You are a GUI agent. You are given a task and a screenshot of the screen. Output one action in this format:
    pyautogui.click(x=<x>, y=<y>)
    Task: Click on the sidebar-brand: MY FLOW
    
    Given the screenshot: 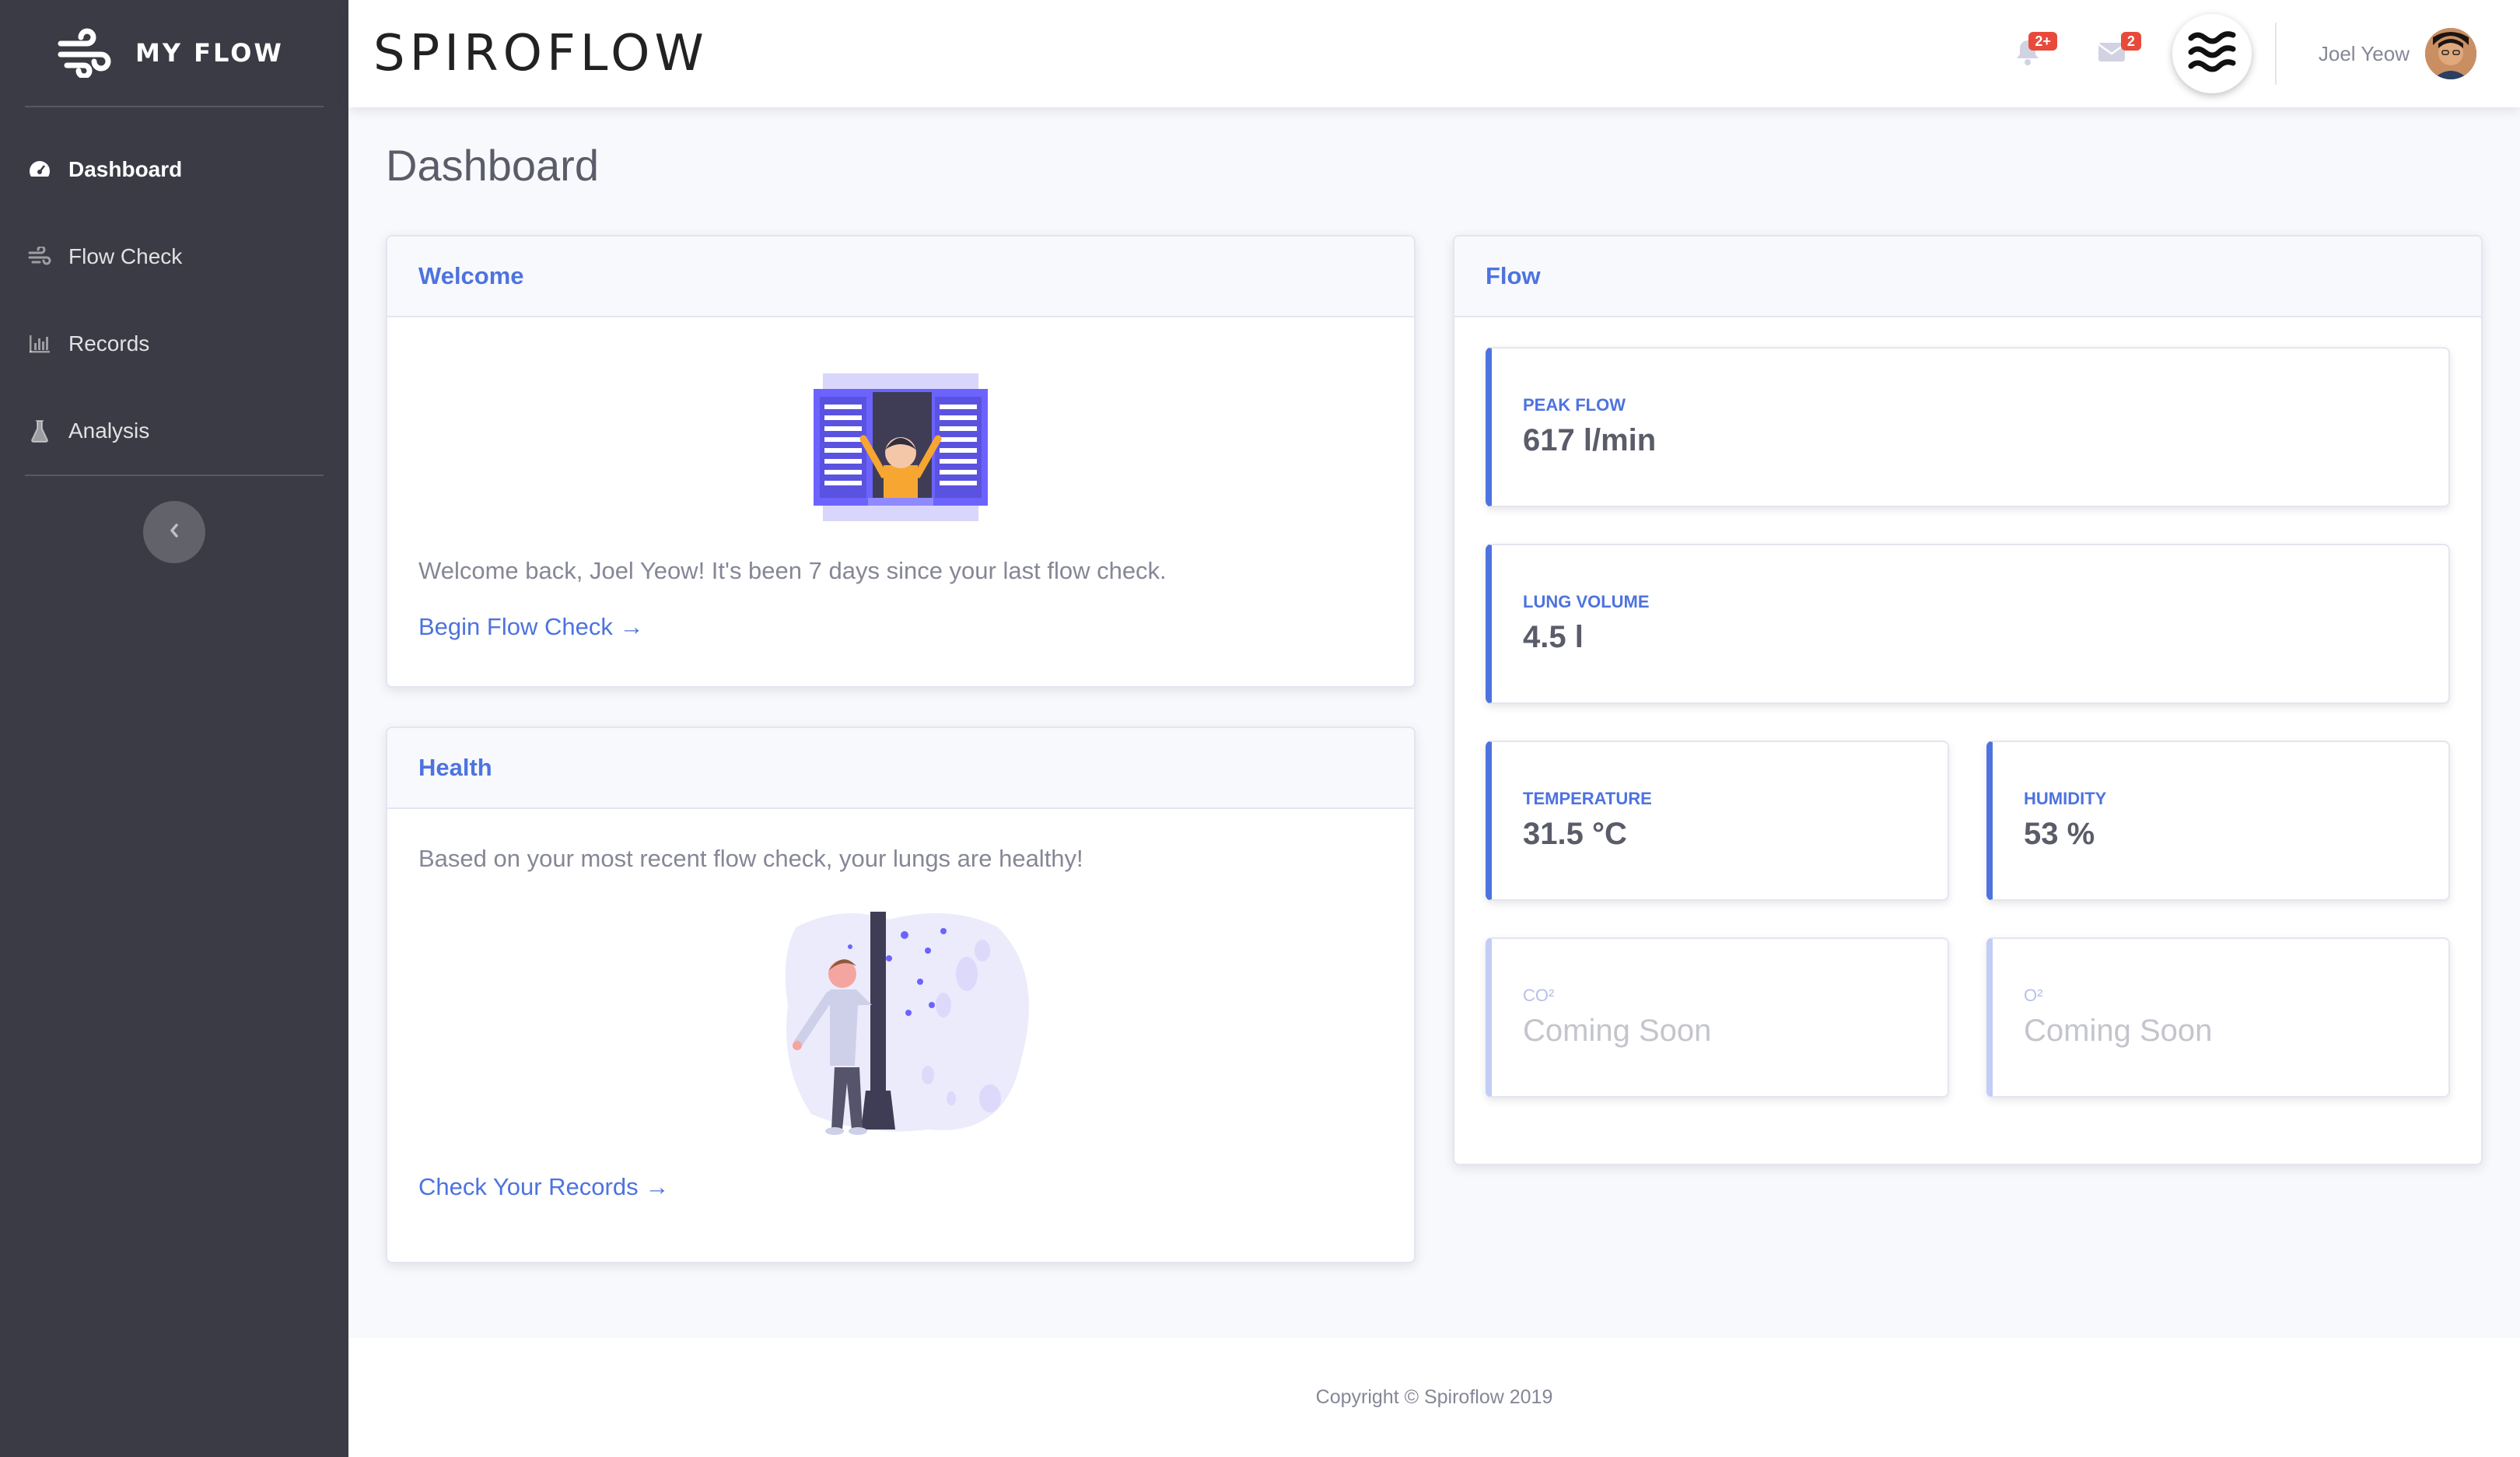 What is the action you would take?
    pyautogui.click(x=174, y=53)
    